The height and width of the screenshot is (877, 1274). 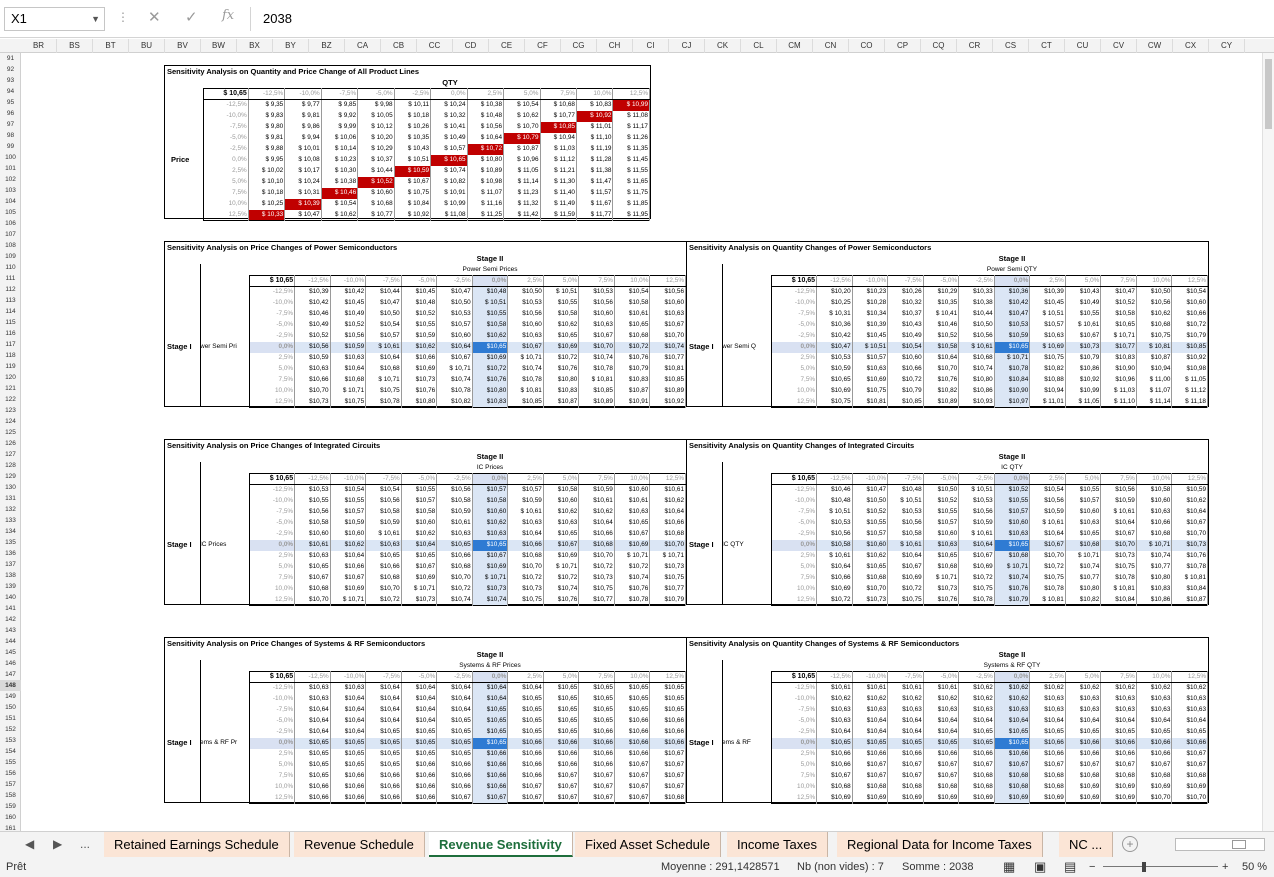 What do you see at coordinates (1047, 391) in the screenshot?
I see `data-cell: $10,94` at bounding box center [1047, 391].